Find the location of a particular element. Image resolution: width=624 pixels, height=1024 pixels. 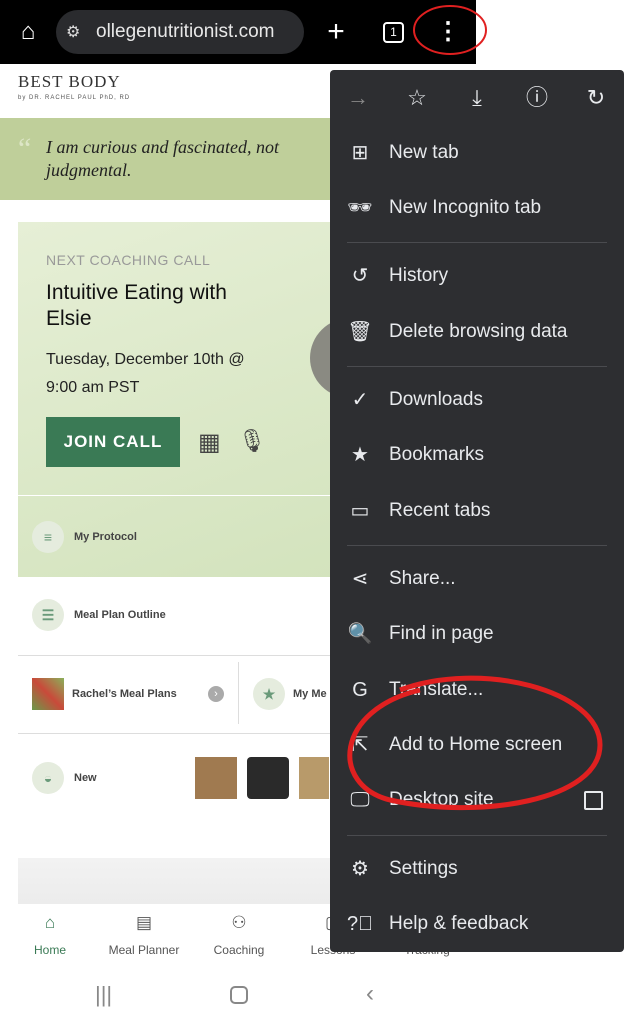

annotation-circle-add-to-home is located at coordinates (475, 743).